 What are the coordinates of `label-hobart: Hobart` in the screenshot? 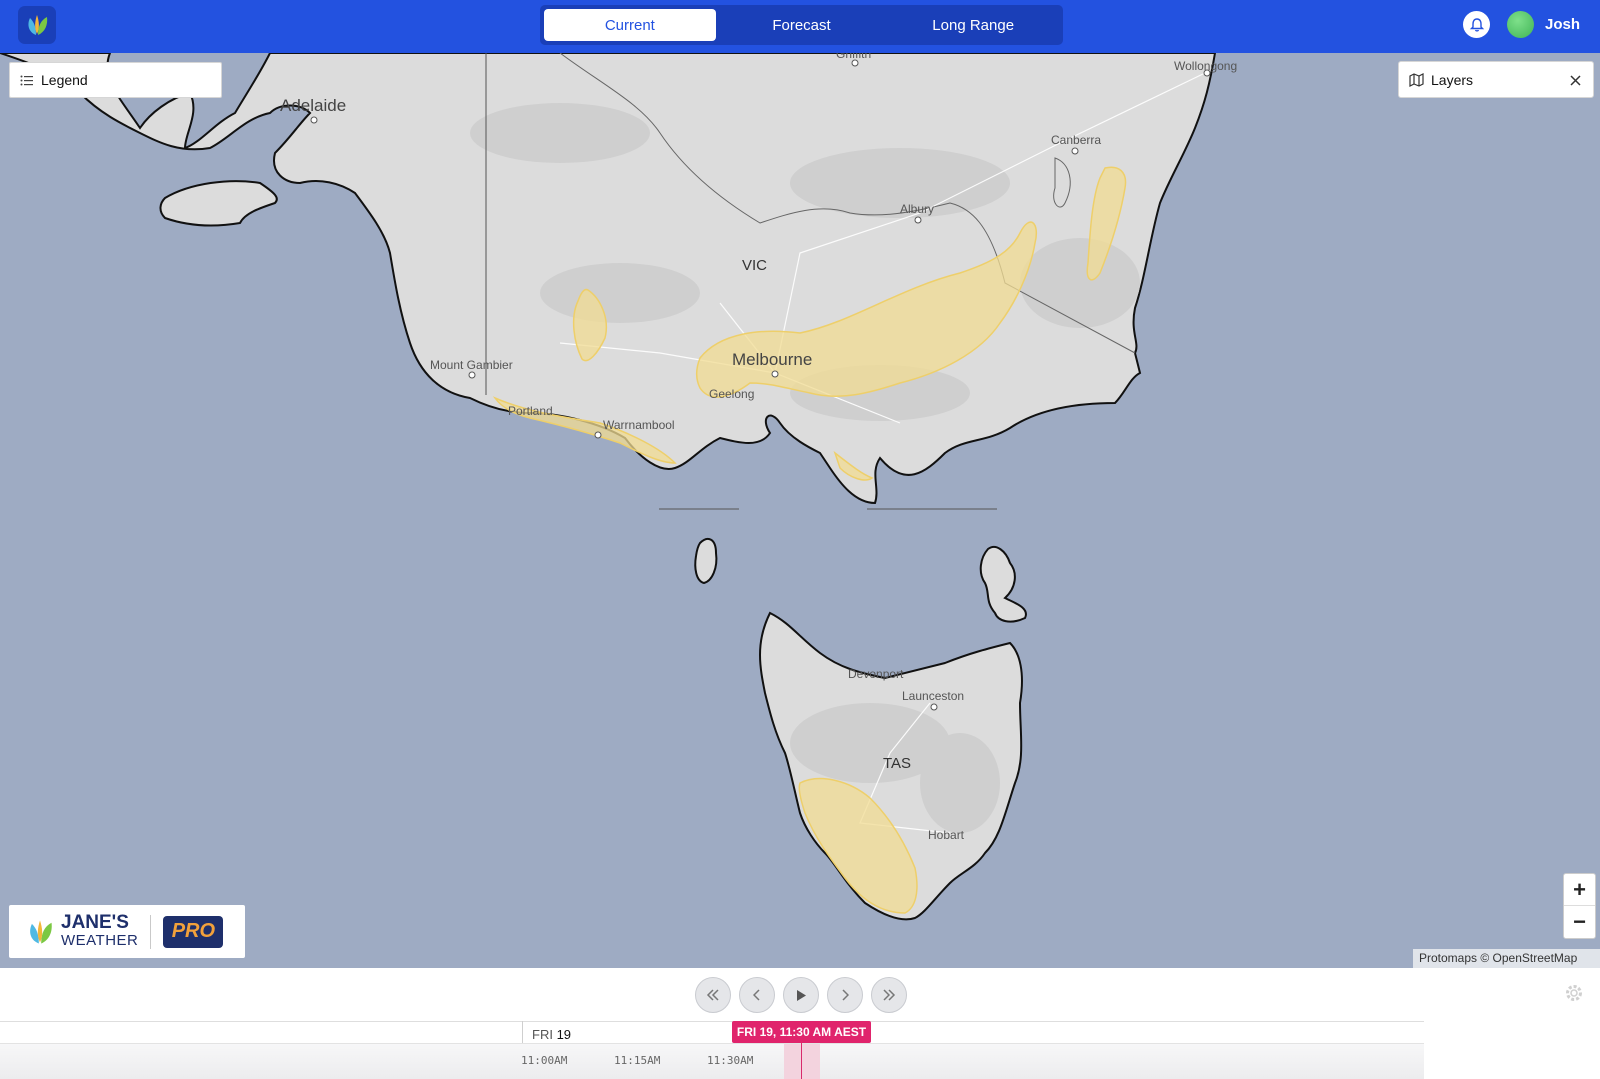 It's located at (946, 835).